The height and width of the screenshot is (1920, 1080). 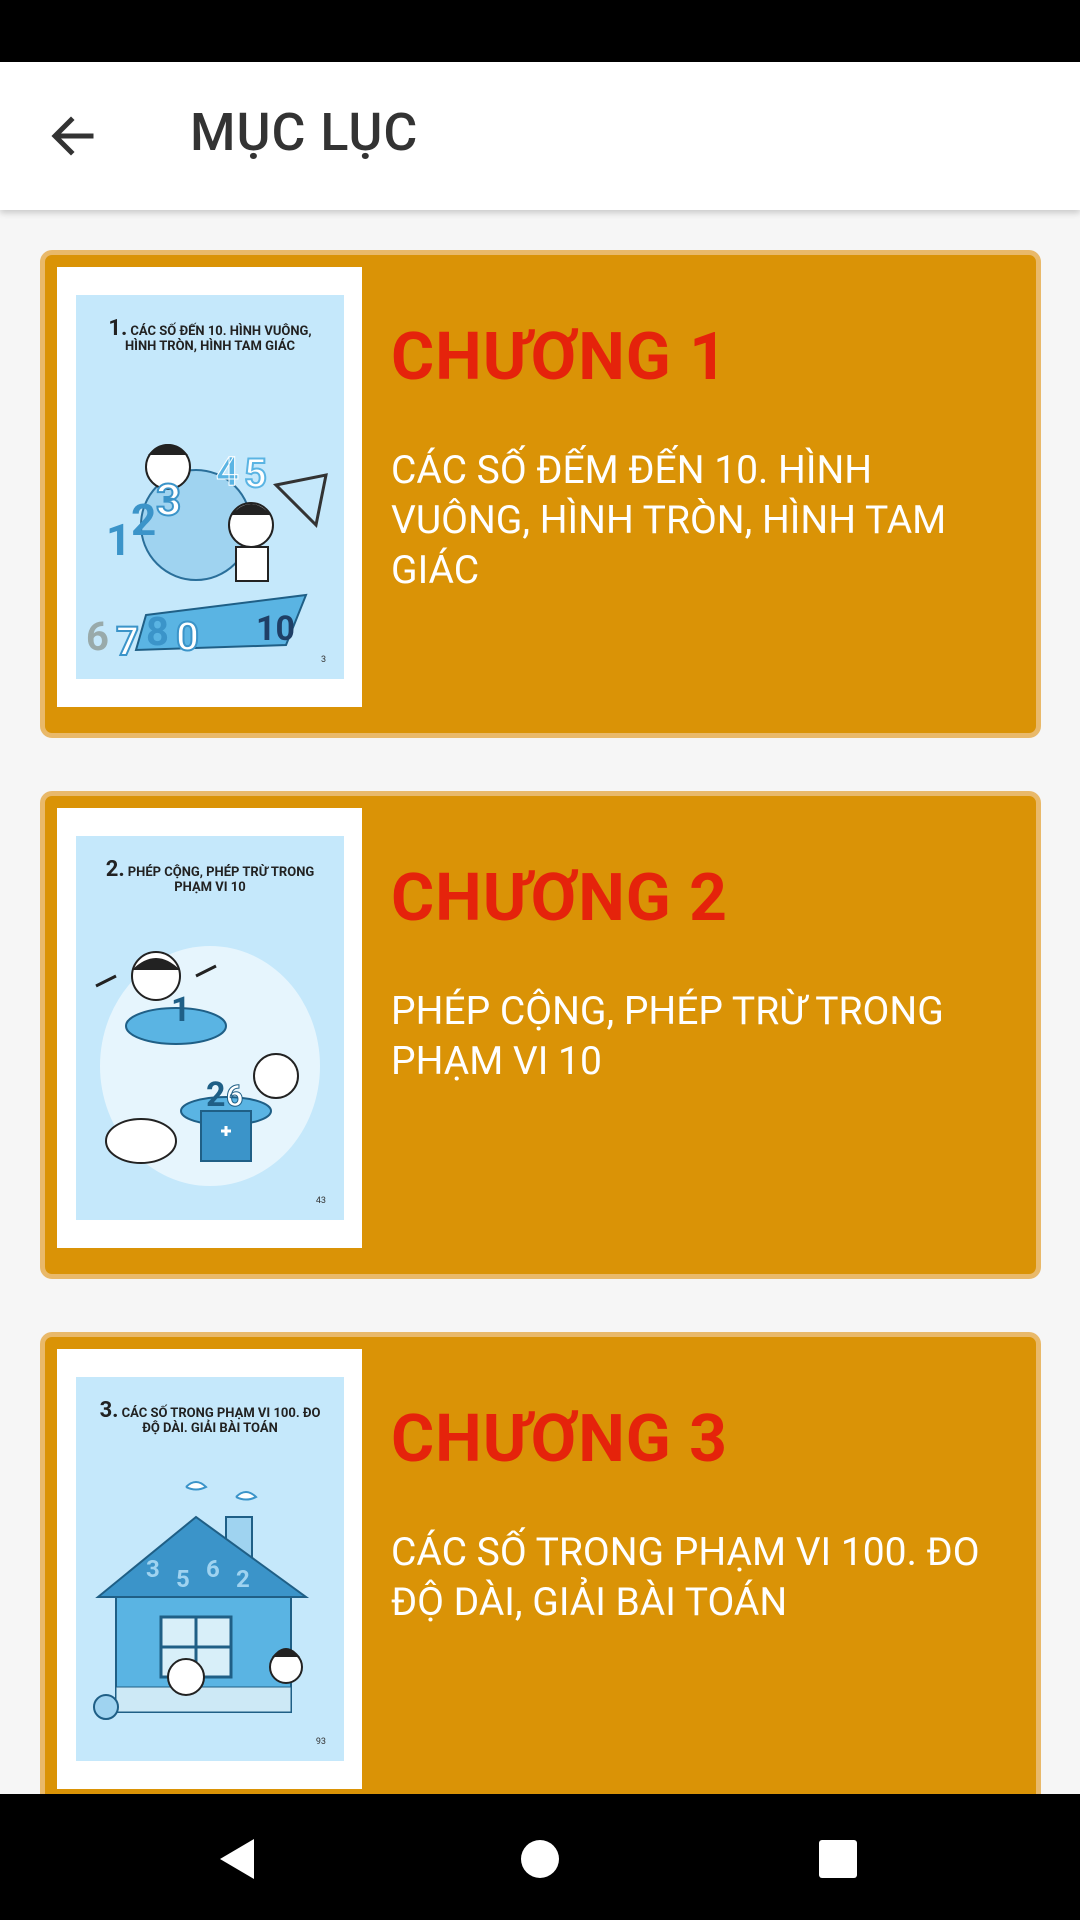 I want to click on nav-home-button, so click(x=540, y=1859).